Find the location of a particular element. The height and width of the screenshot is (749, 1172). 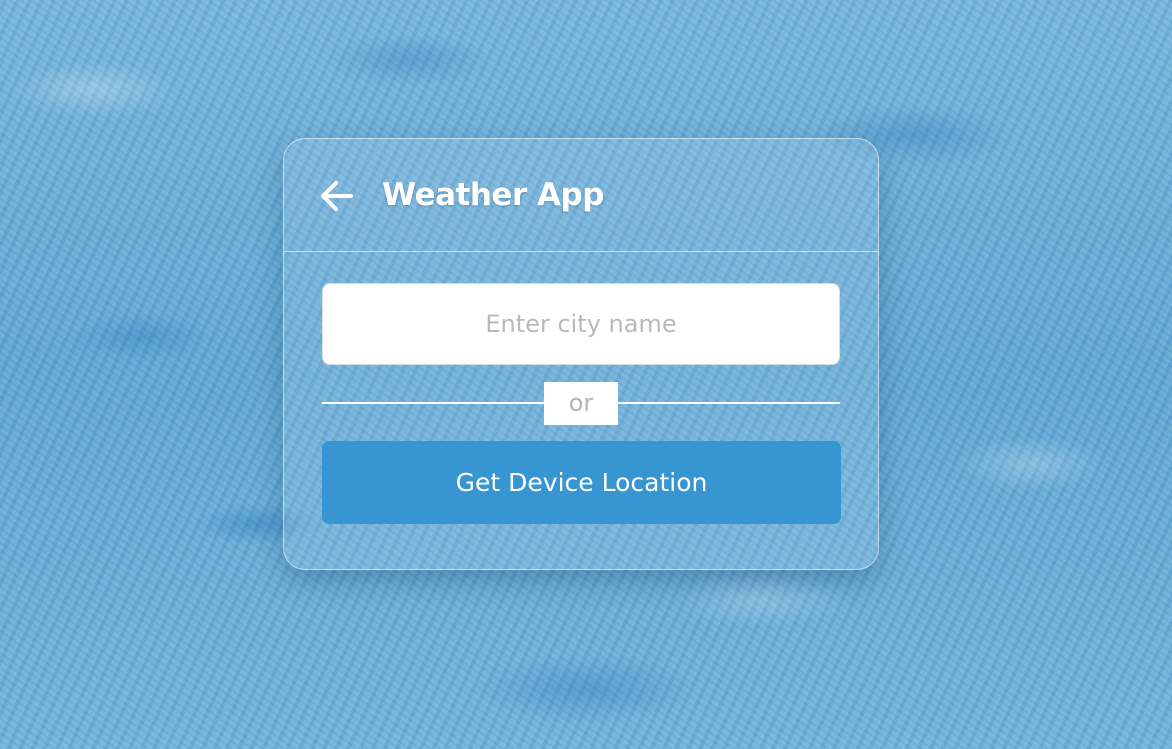

or-separator: or is located at coordinates (581, 403).